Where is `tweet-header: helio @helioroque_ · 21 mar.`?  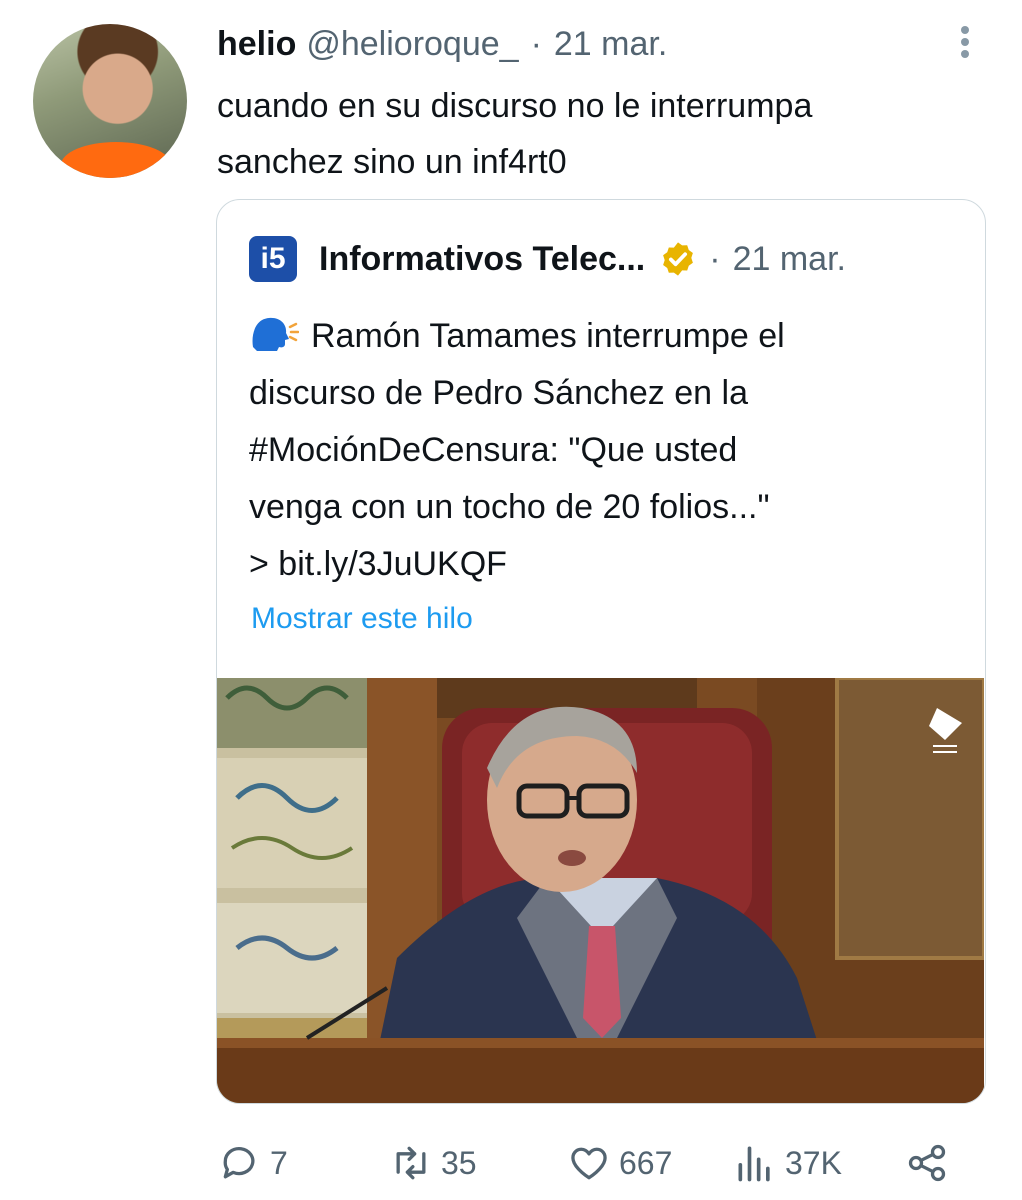 tweet-header: helio @helioroque_ · 21 mar. is located at coordinates (442, 44).